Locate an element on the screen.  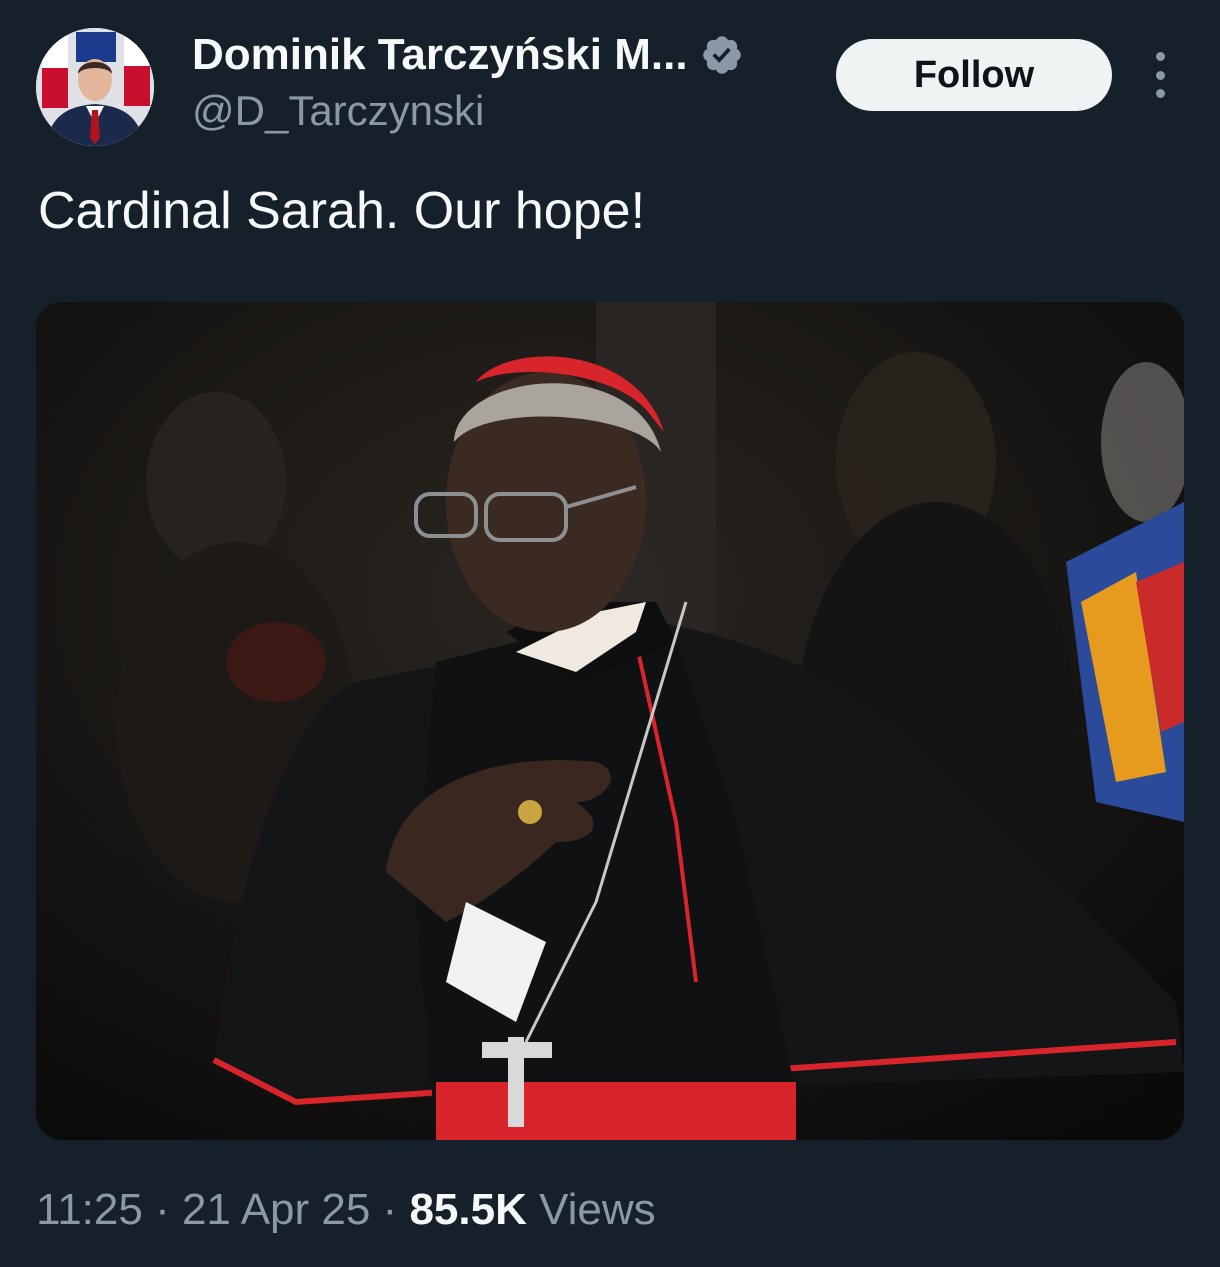
tweet-time: 11:25 is located at coordinates (89, 1209).